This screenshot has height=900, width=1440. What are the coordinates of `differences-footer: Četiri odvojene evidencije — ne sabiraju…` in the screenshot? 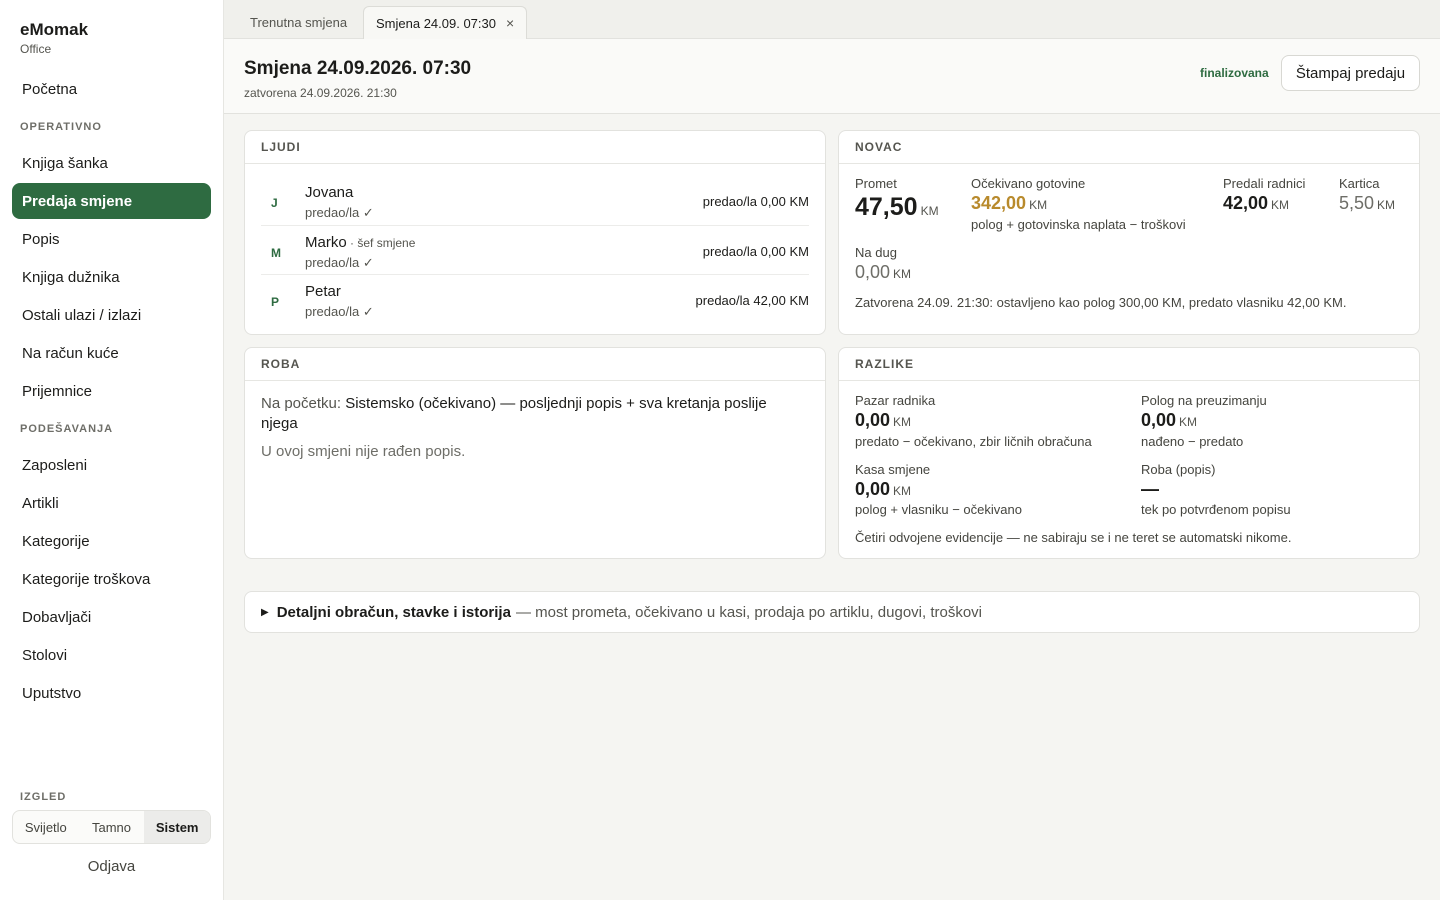 It's located at (1073, 537).